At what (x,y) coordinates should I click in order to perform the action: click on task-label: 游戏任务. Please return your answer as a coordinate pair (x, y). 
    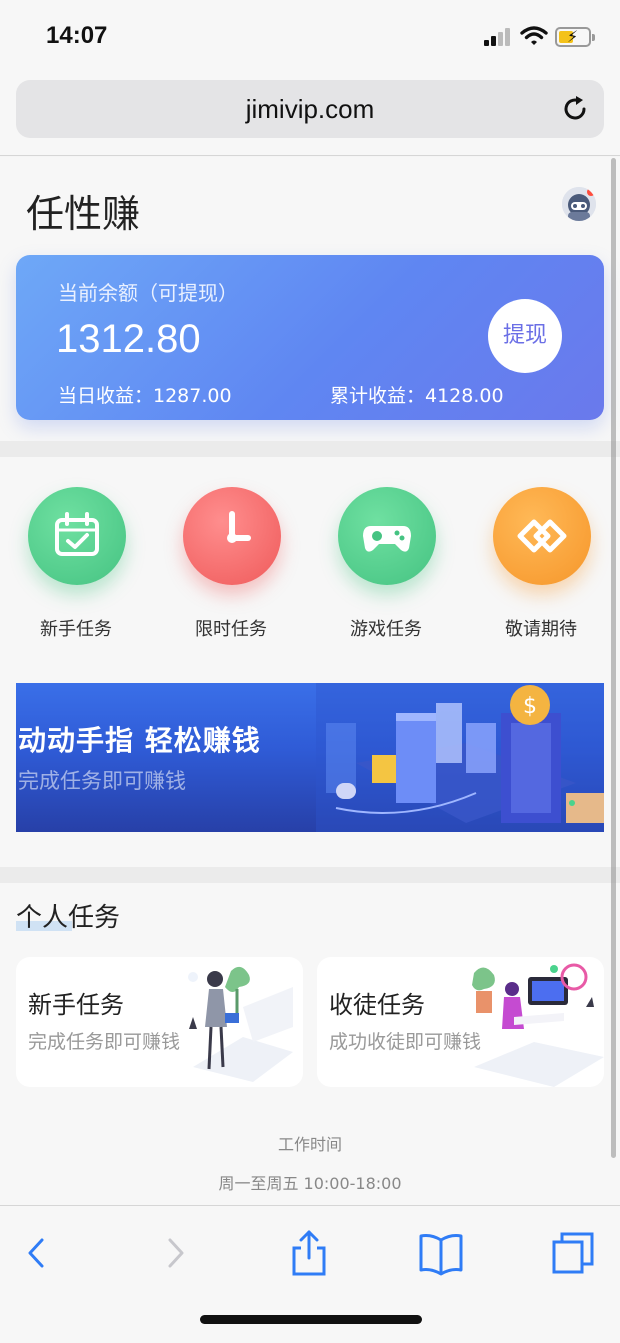
    Looking at the image, I should click on (386, 629).